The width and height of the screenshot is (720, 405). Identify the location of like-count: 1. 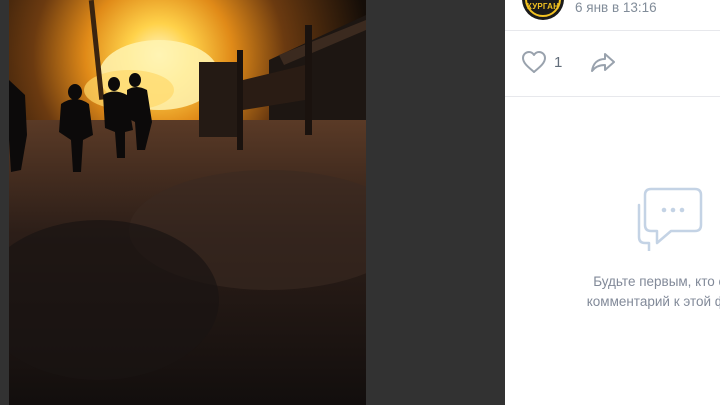
(558, 62).